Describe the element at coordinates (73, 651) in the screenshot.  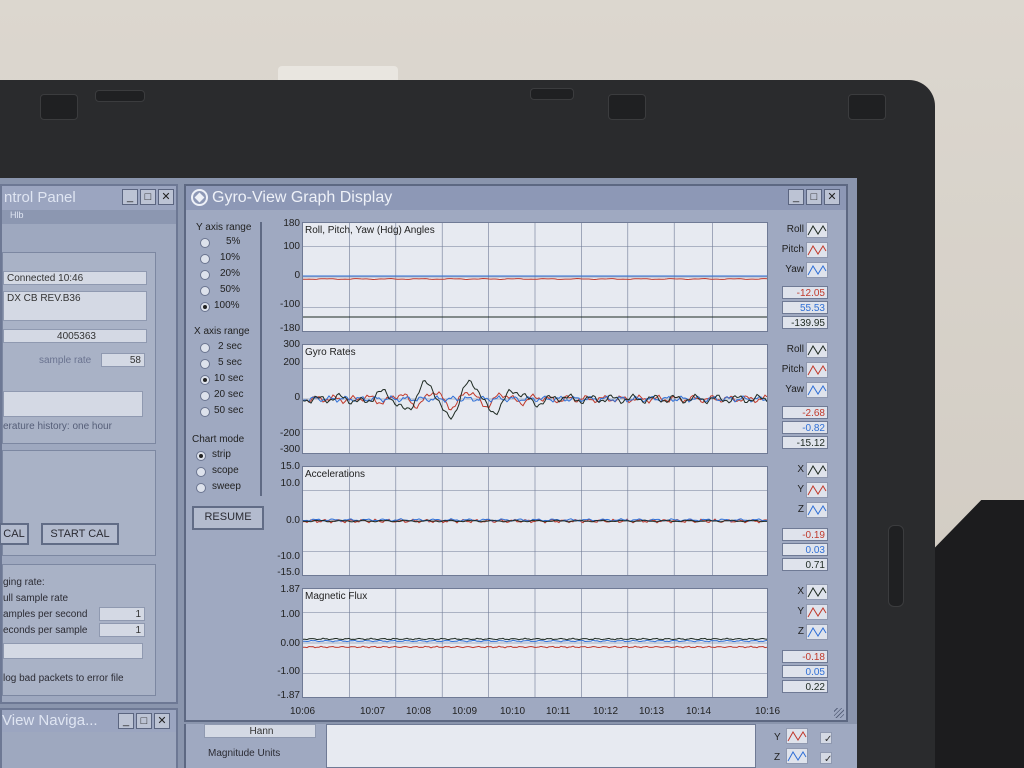
I see `log-file-field` at that location.